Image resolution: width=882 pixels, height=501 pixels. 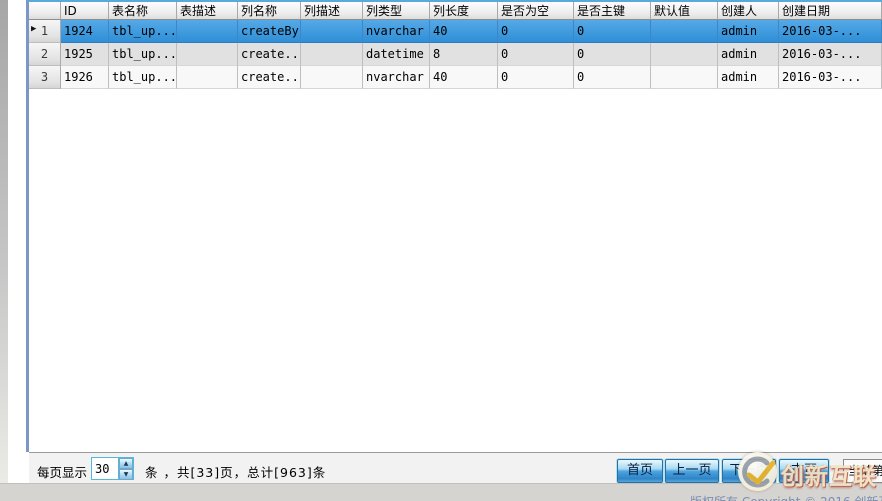 I want to click on watermark-brand-text: 创新互联, so click(x=829, y=477).